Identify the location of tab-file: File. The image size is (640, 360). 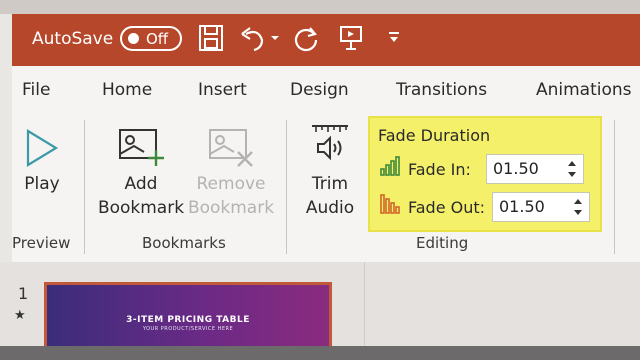
(36, 90).